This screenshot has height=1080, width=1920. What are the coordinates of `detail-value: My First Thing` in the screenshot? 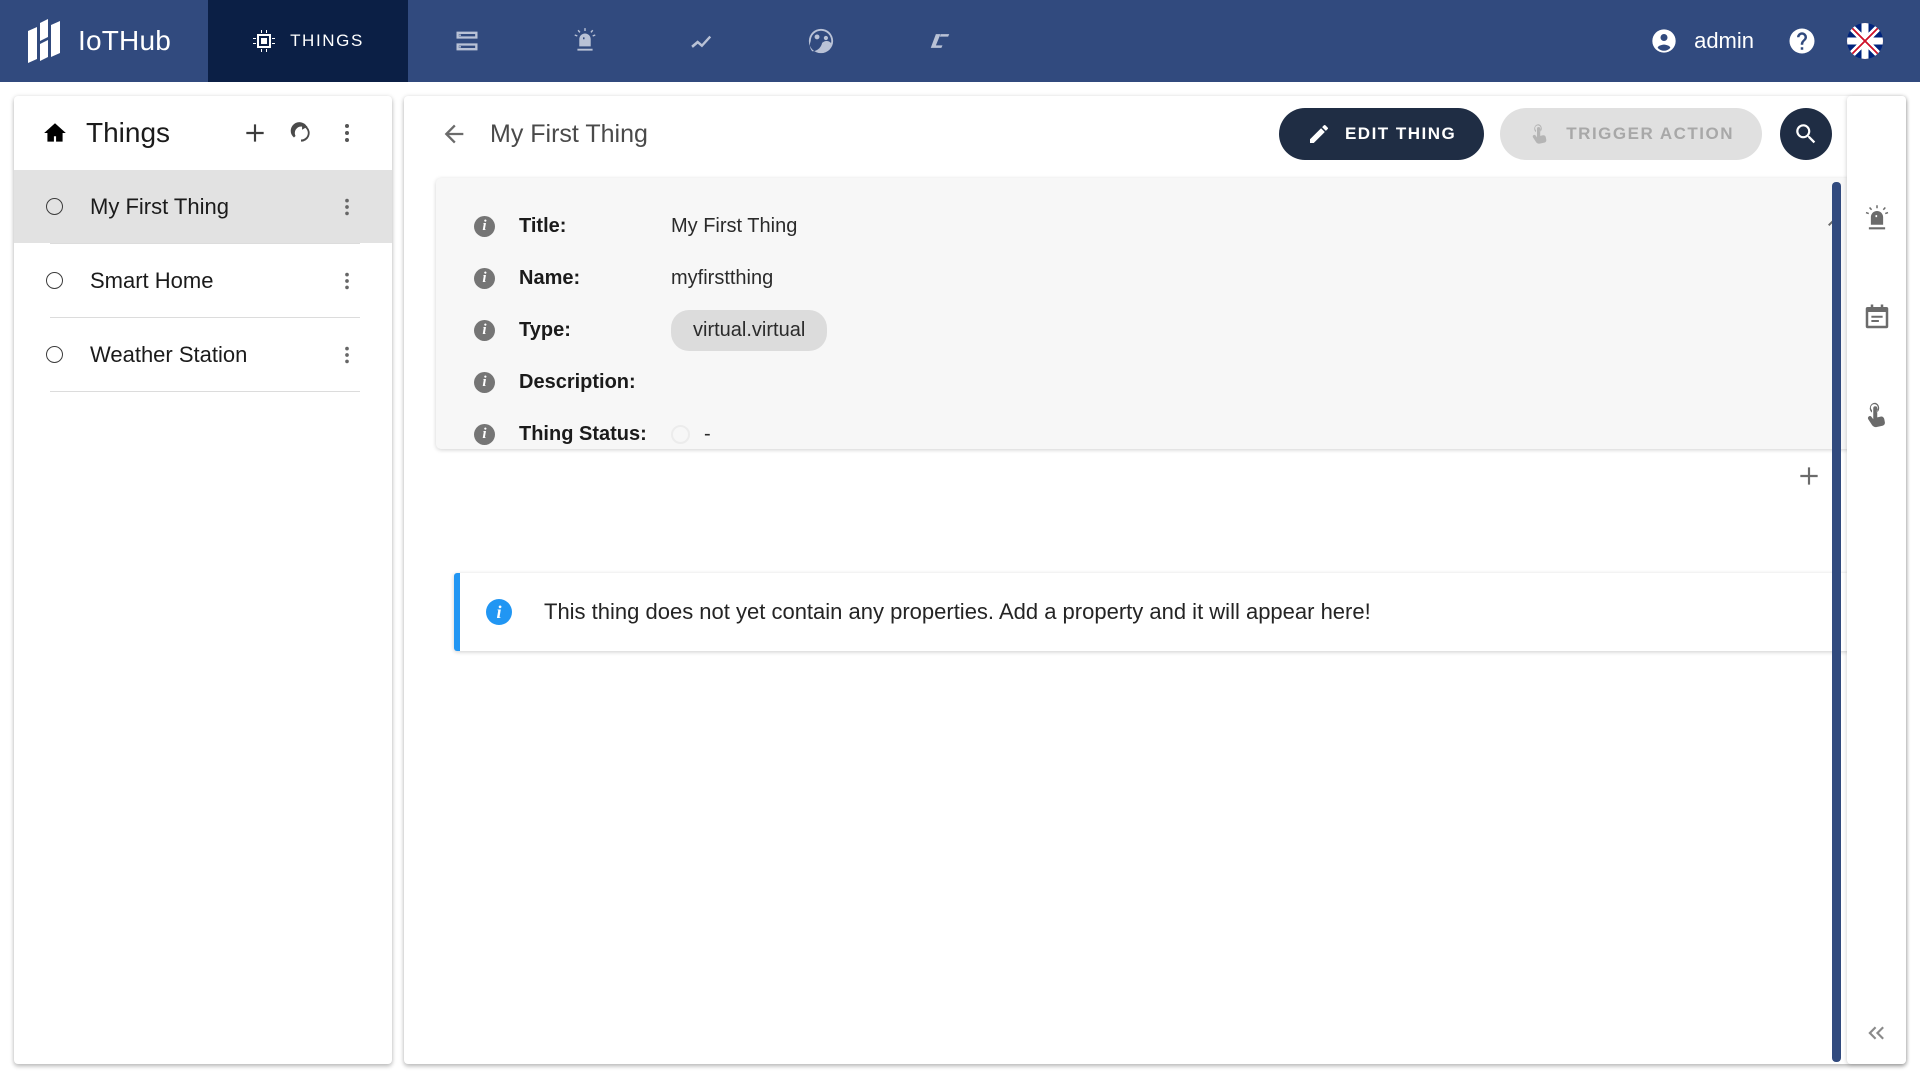 It's located at (734, 225).